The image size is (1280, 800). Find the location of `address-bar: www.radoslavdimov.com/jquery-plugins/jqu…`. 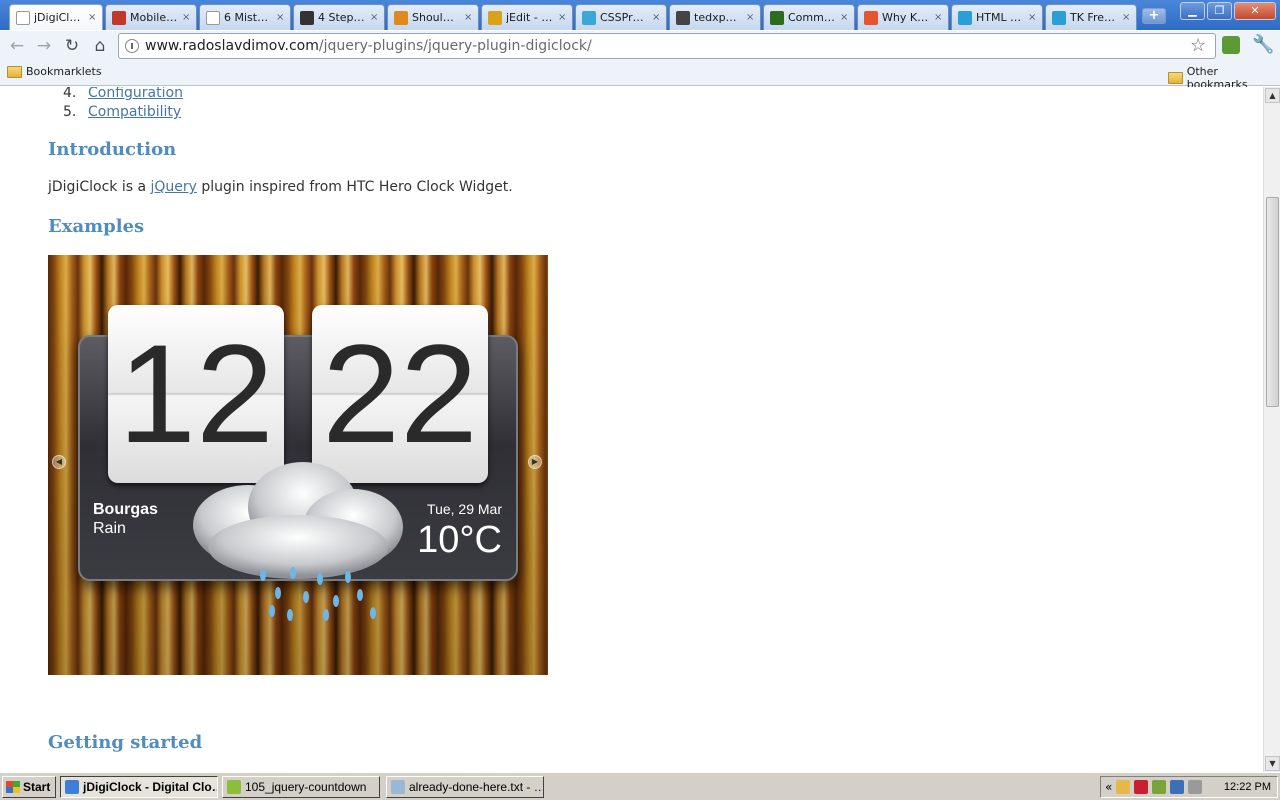

address-bar: www.radoslavdimov.com/jquery-plugins/jqu… is located at coordinates (667, 46).